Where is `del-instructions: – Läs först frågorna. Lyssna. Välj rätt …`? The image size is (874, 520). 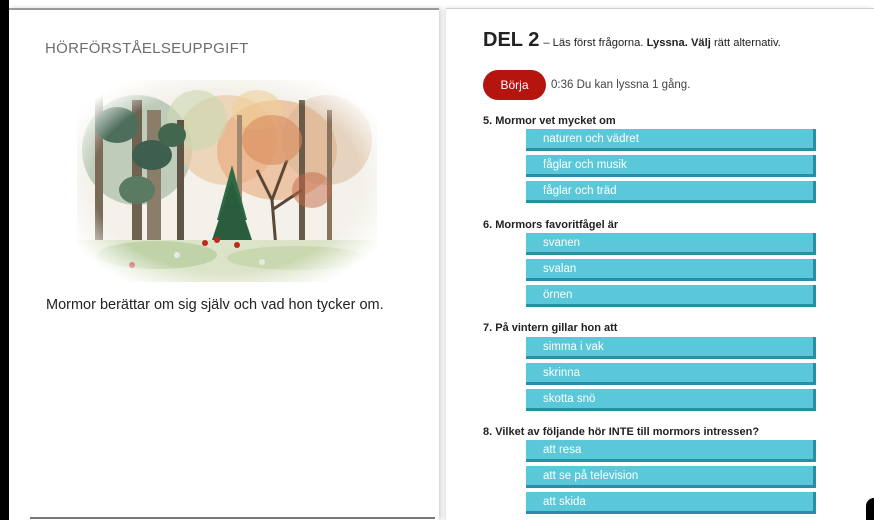 del-instructions: – Läs först frågorna. Lyssna. Välj rätt … is located at coordinates (662, 43).